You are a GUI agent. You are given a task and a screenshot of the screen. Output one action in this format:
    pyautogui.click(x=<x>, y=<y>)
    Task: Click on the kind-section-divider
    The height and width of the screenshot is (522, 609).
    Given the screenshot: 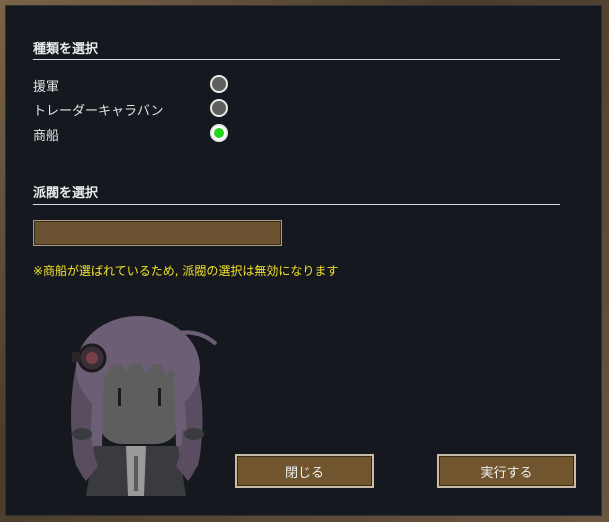 What is the action you would take?
    pyautogui.click(x=296, y=59)
    